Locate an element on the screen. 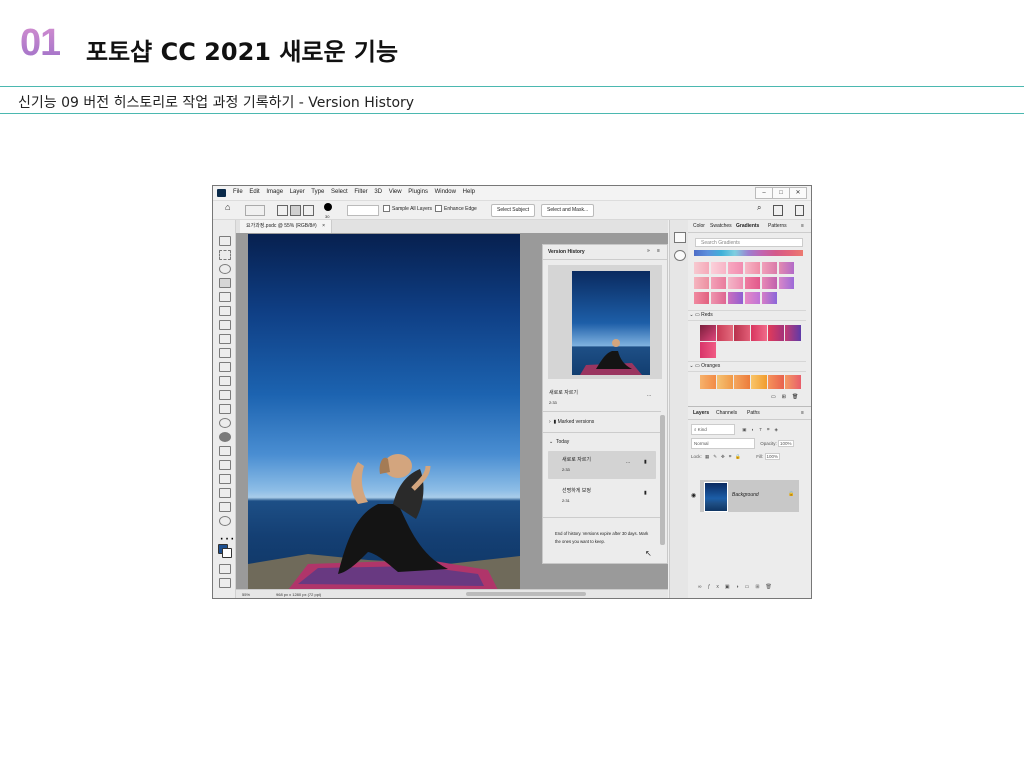  marked-versions-toggle: › ▮ Marked versions is located at coordinates (571, 422).